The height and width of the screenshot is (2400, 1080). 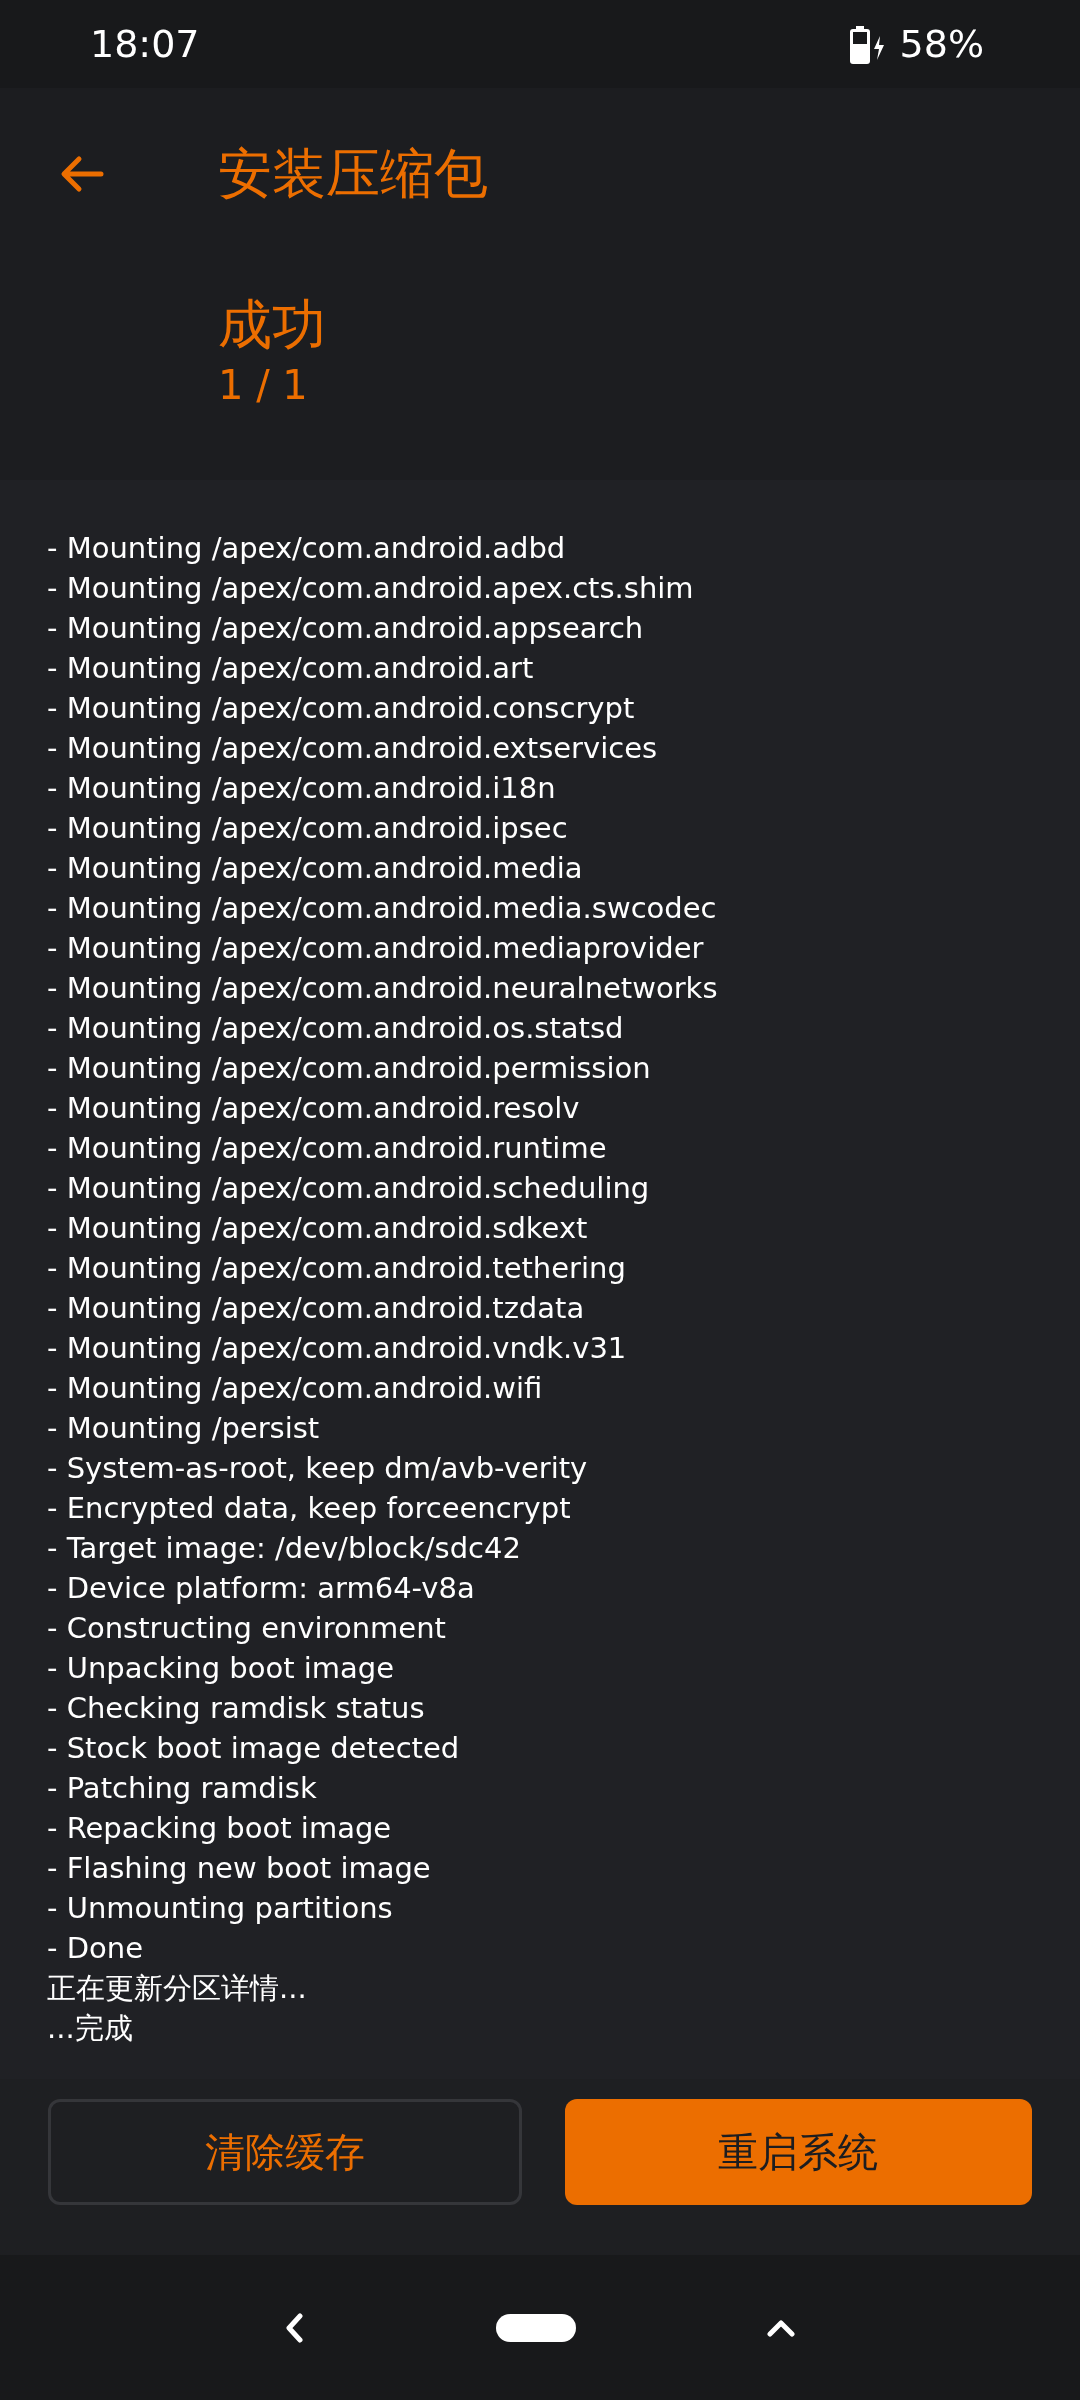 What do you see at coordinates (327, 1148) in the screenshot?
I see `log-line: - Mounting /apex/com.android.runtime` at bounding box center [327, 1148].